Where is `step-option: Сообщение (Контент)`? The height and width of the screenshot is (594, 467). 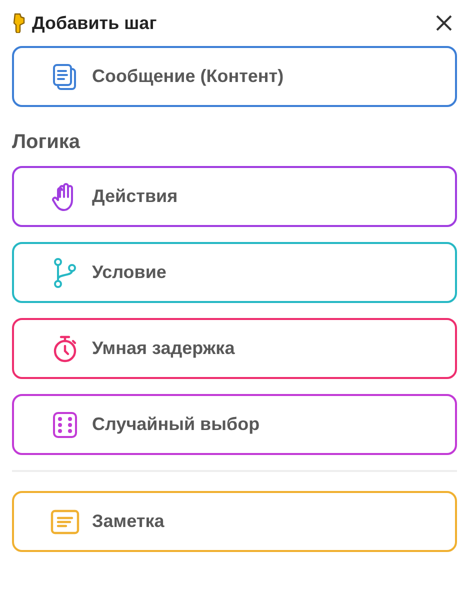 step-option: Сообщение (Контент) is located at coordinates (234, 76).